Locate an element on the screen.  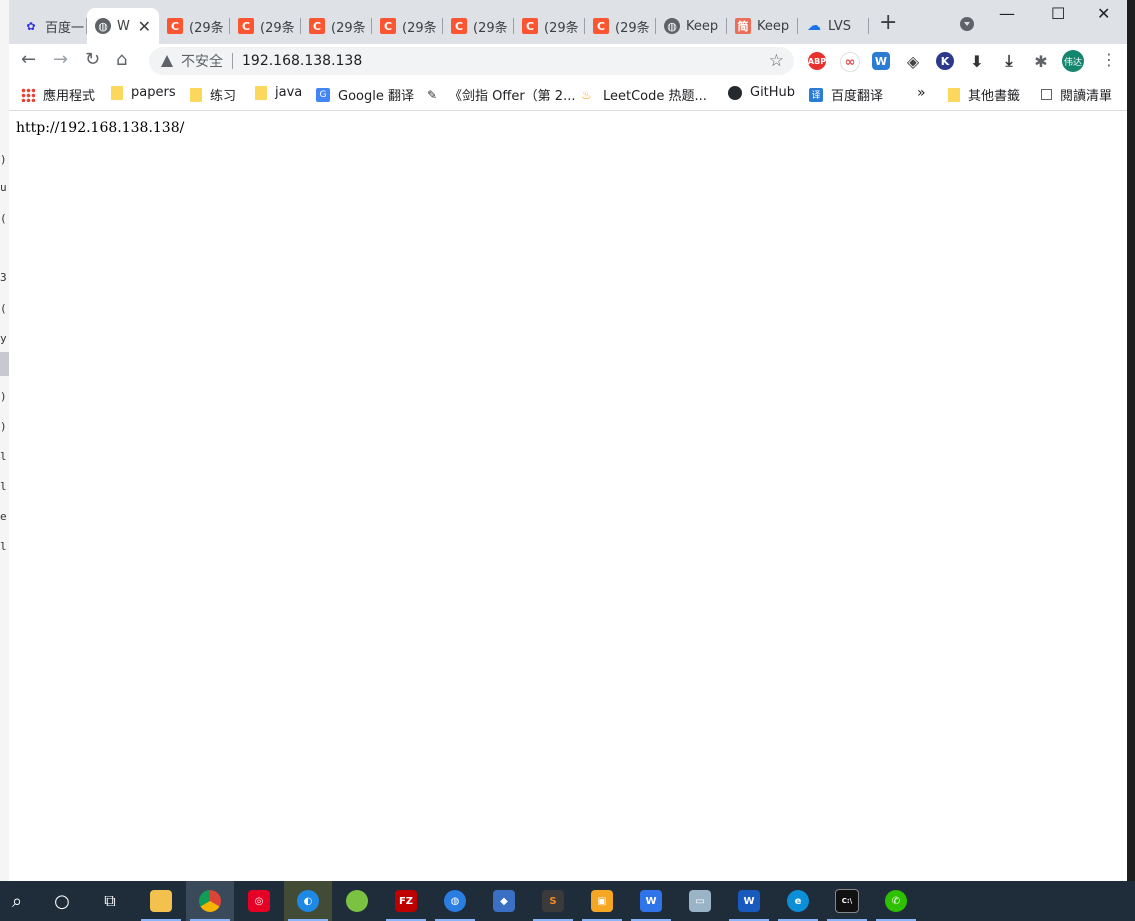
bookmark-github: GitHub is located at coordinates (761, 92).